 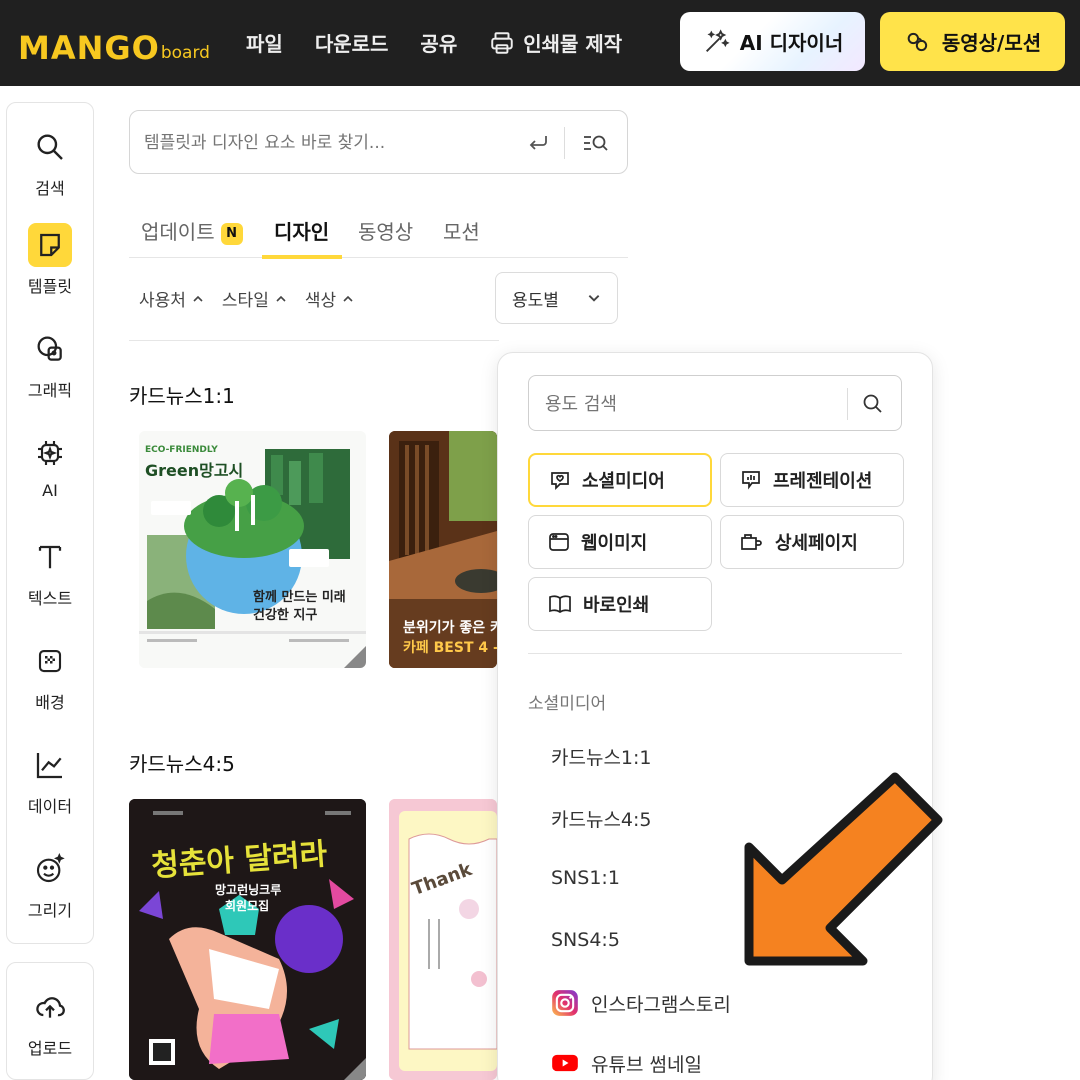 I want to click on sidebar-item-upload: 업로드, so click(x=50, y=1021).